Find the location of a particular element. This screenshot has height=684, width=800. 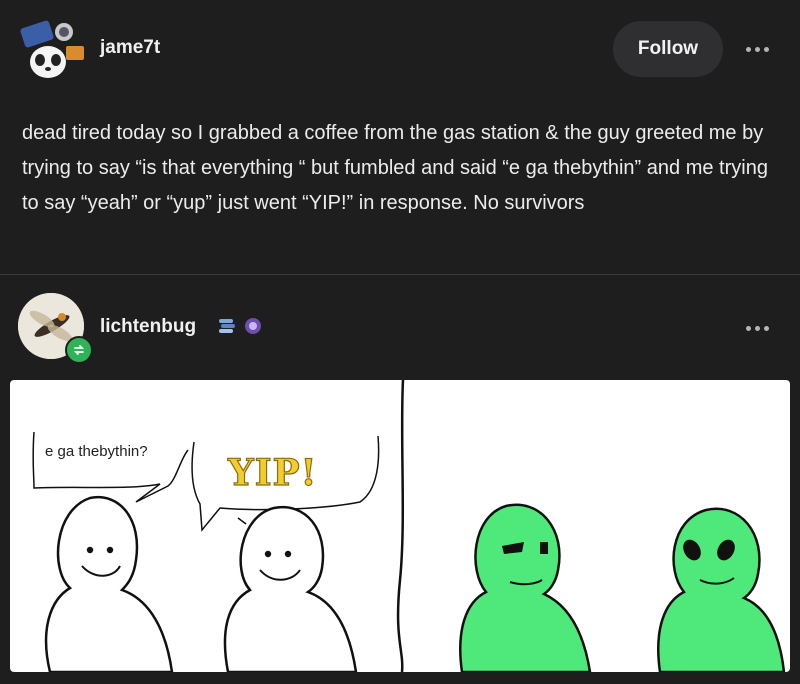

post-author-name: jame7t is located at coordinates (130, 48).